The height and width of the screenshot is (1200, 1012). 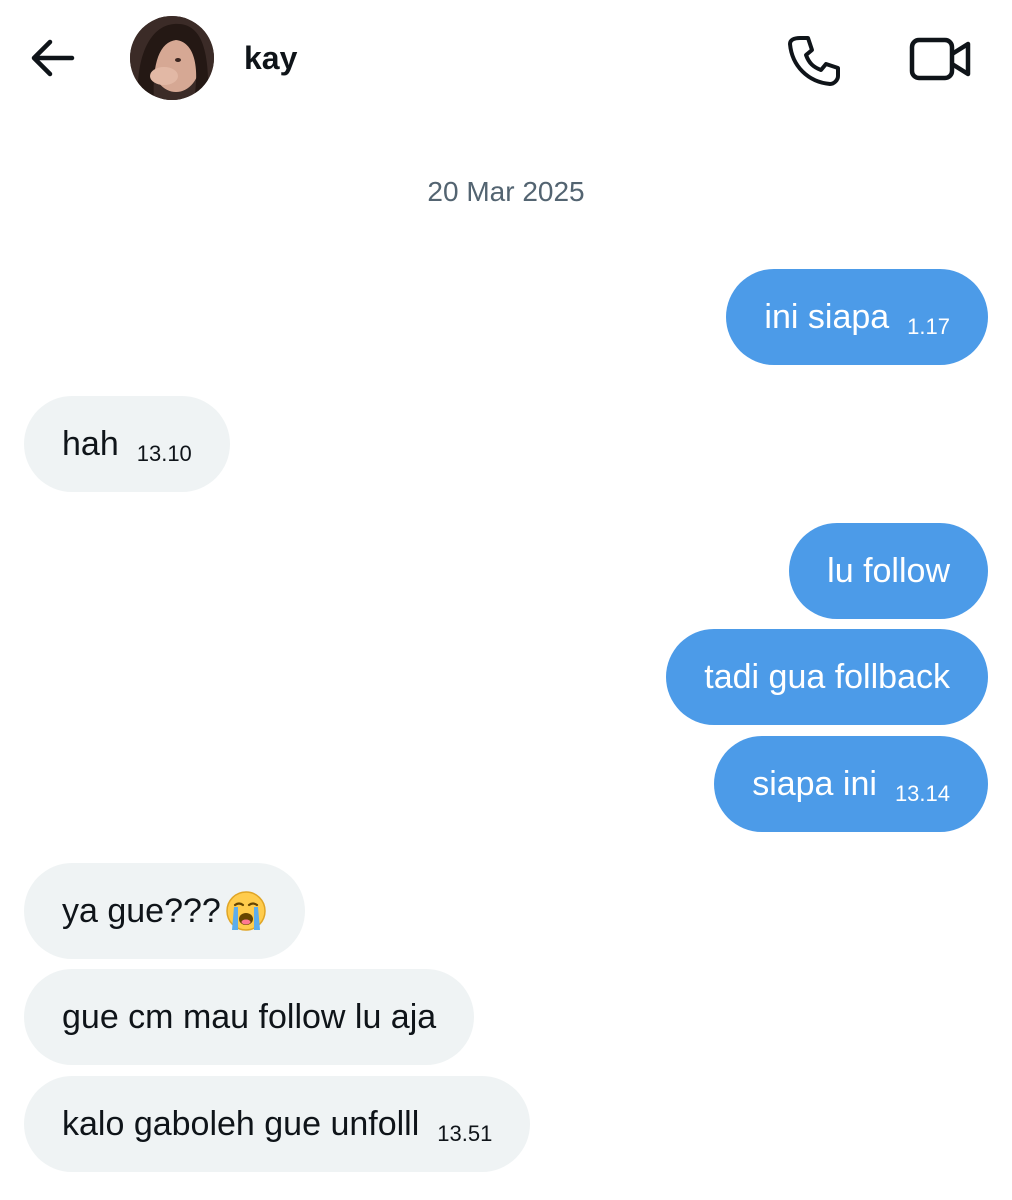 I want to click on phone-icon, so click(x=814, y=61).